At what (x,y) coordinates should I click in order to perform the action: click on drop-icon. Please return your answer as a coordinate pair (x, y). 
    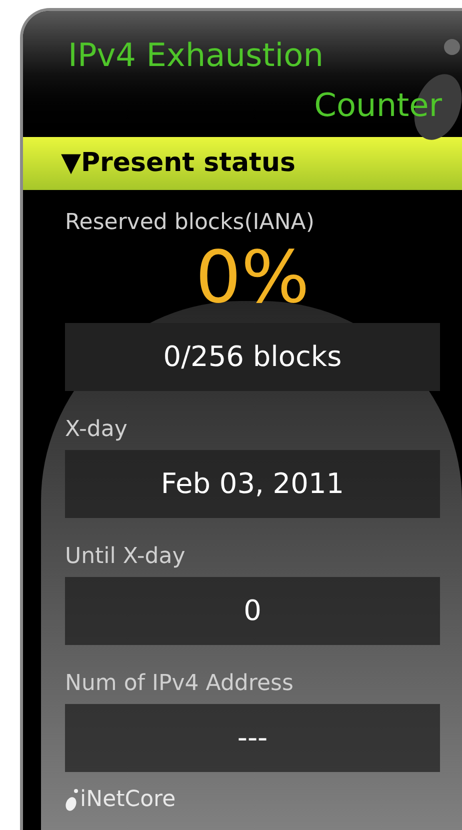
    Looking at the image, I should click on (72, 800).